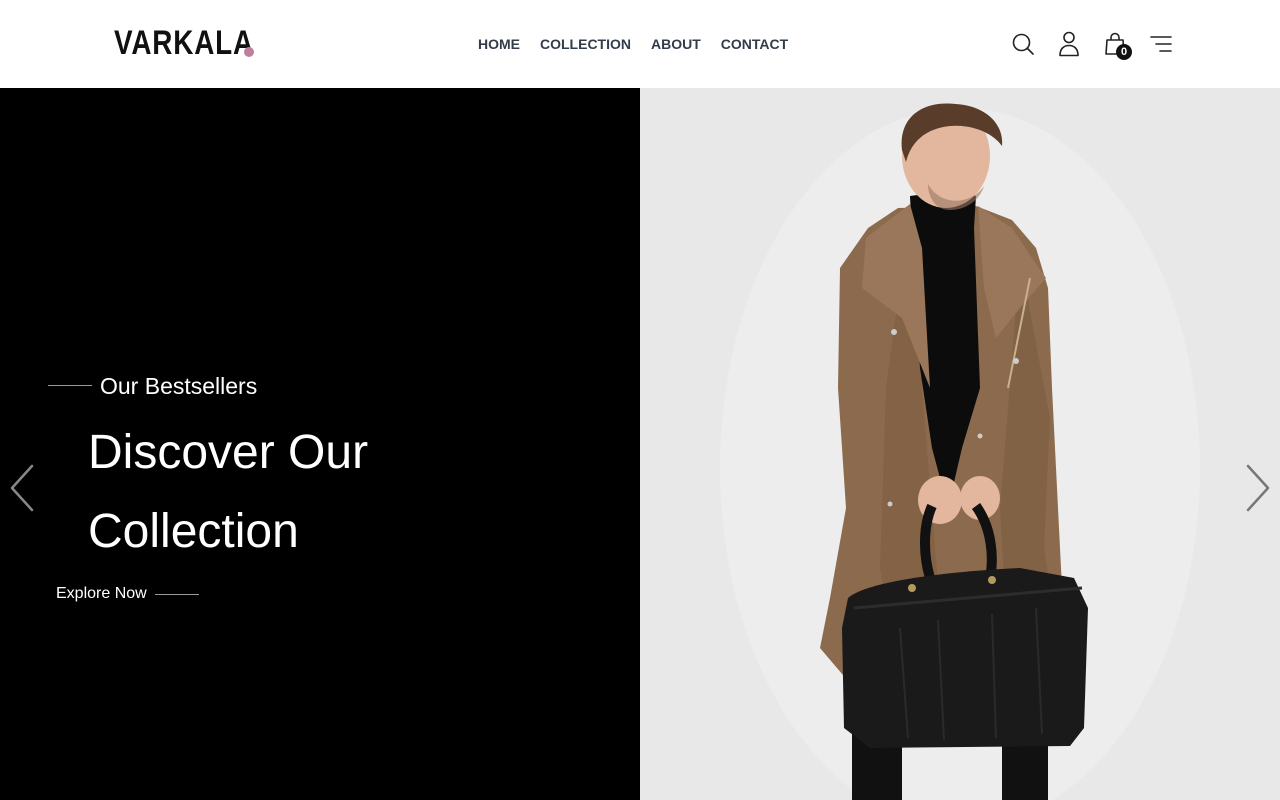 This screenshot has height=800, width=1280. What do you see at coordinates (676, 44) in the screenshot?
I see `nav-item-about: ABOUT` at bounding box center [676, 44].